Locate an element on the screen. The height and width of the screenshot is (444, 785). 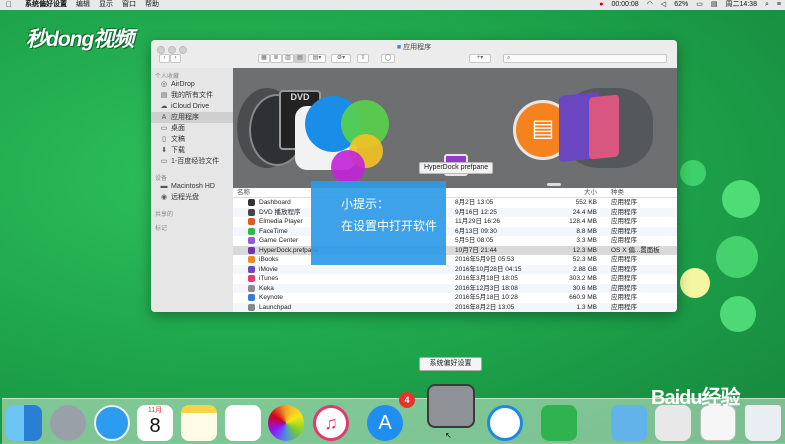
row-size: 660.9 MB is located at coordinates (583, 297).